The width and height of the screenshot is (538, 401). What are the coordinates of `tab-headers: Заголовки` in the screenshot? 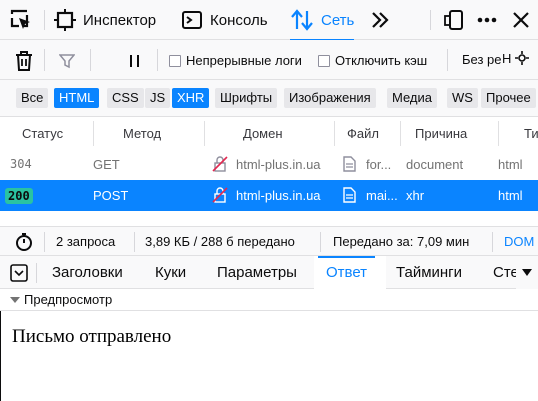 It's located at (87, 272).